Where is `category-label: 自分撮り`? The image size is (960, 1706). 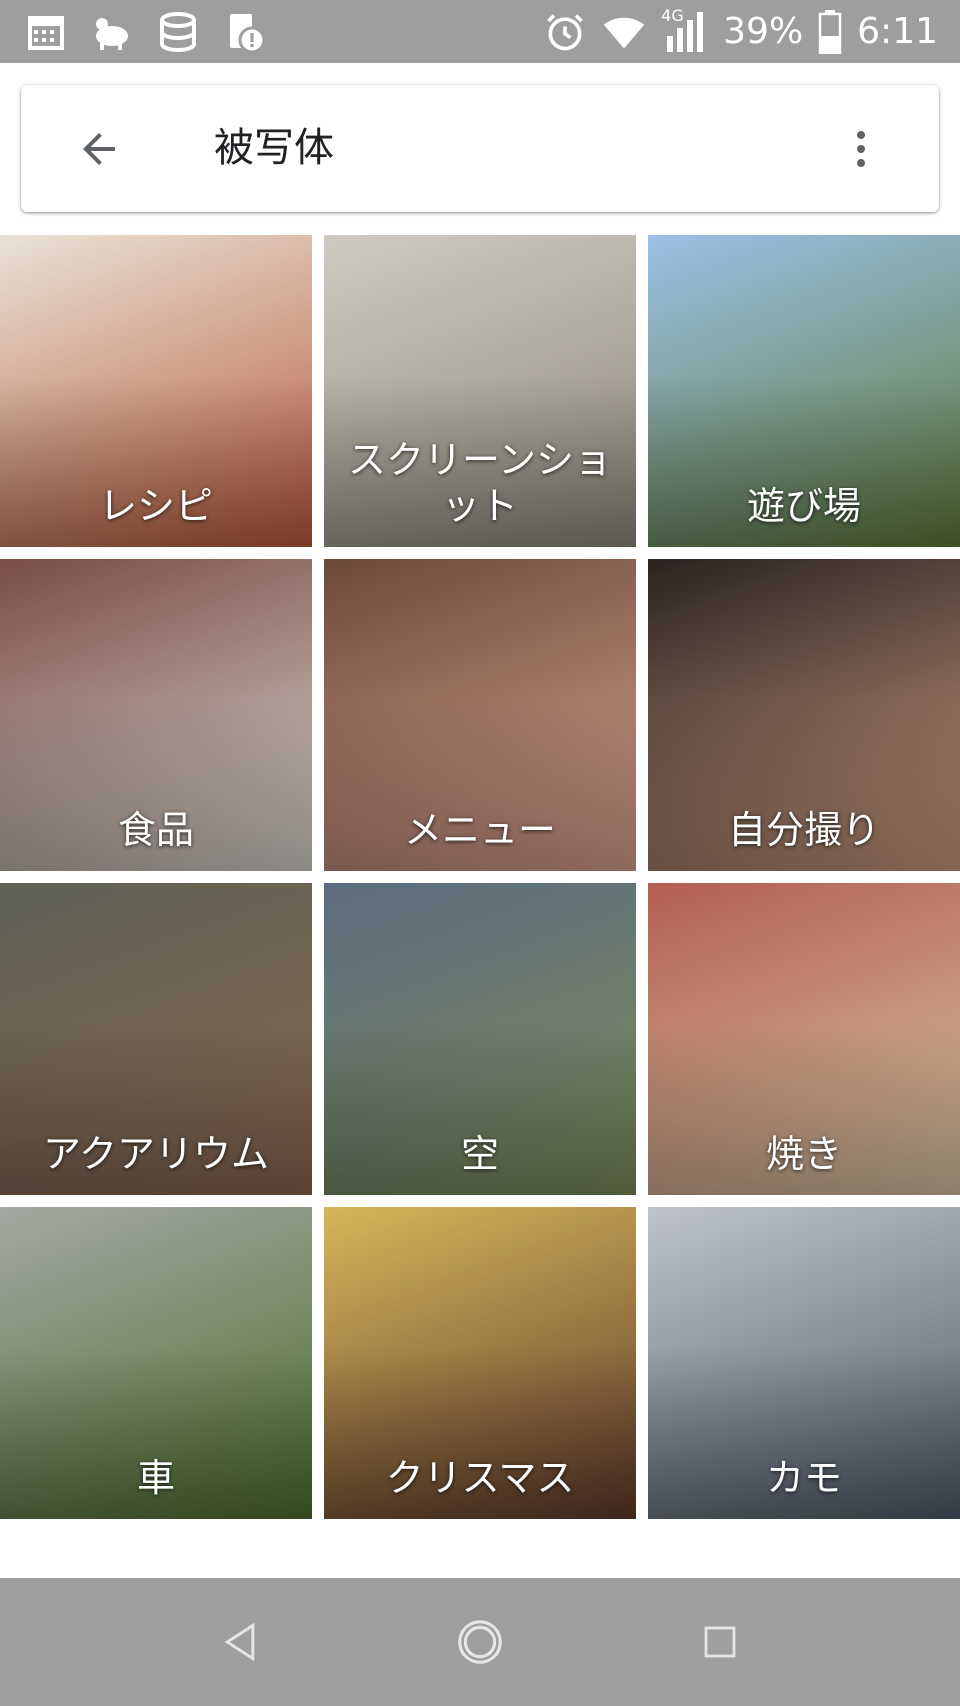 category-label: 自分撮り is located at coordinates (803, 830).